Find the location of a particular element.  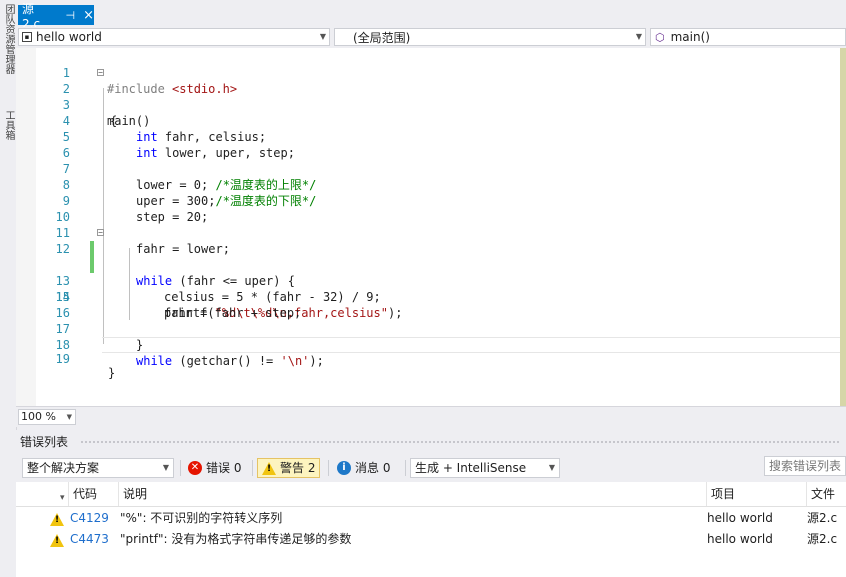

column-header-label: 文件 is located at coordinates (823, 494).